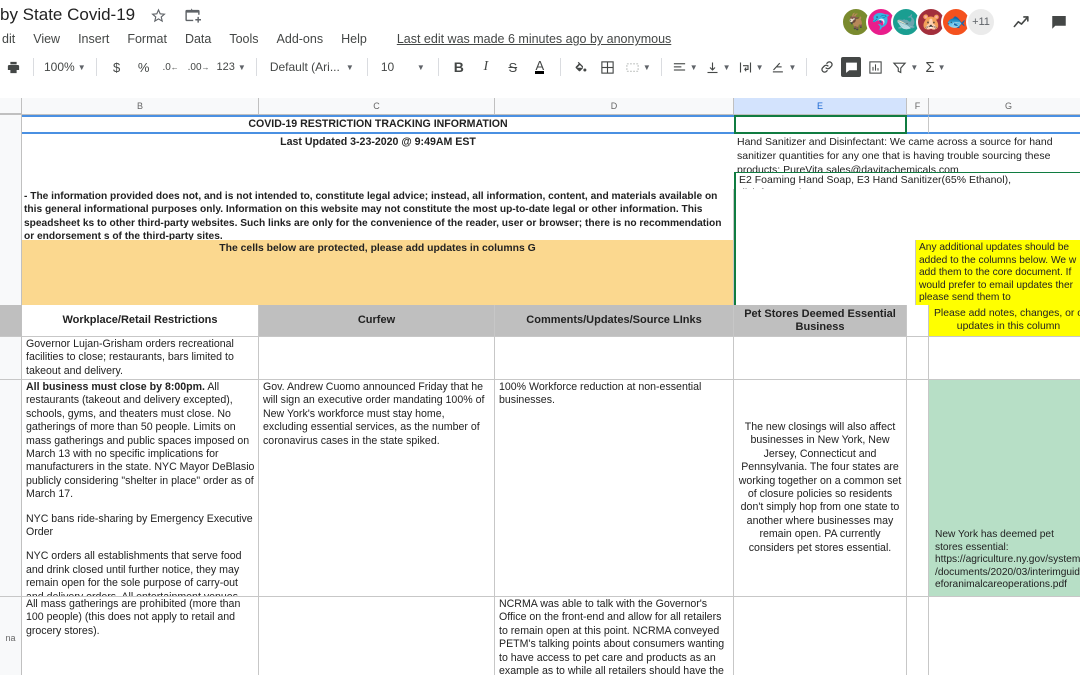 Image resolution: width=1080 pixels, height=675 pixels. Describe the element at coordinates (11, 636) in the screenshot. I see `row-header: na` at that location.